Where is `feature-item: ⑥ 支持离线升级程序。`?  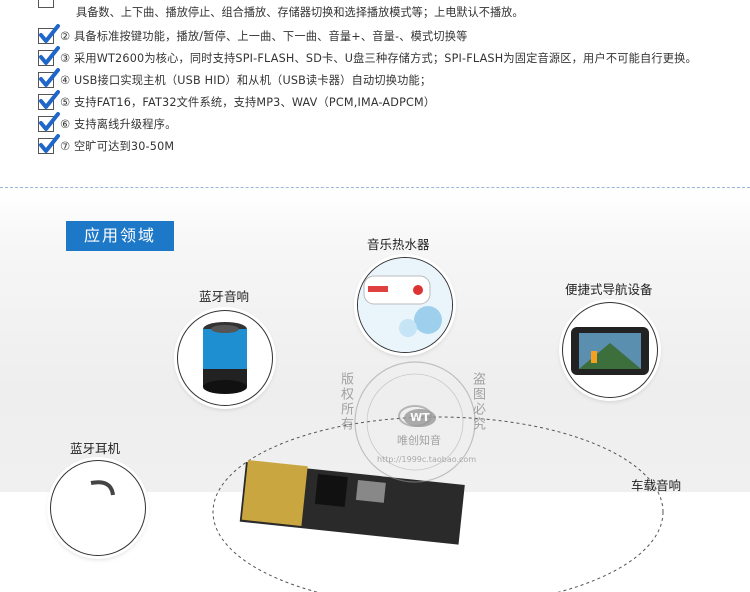
feature-item: ⑥ 支持离线升级程序。 is located at coordinates (107, 123).